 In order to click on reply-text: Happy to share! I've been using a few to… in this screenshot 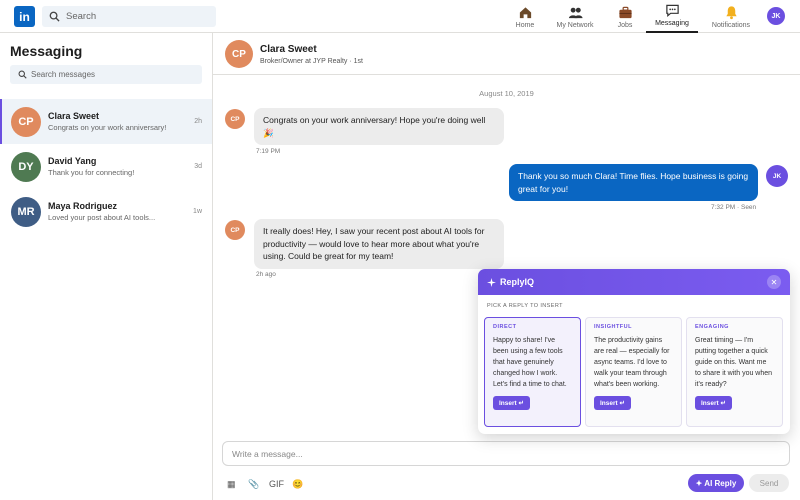, I will do `click(530, 362)`.